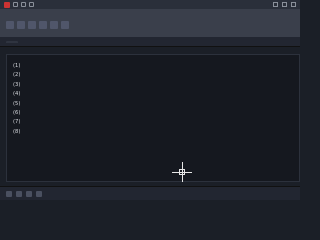  I want to click on item-number: (7), so click(17, 122).